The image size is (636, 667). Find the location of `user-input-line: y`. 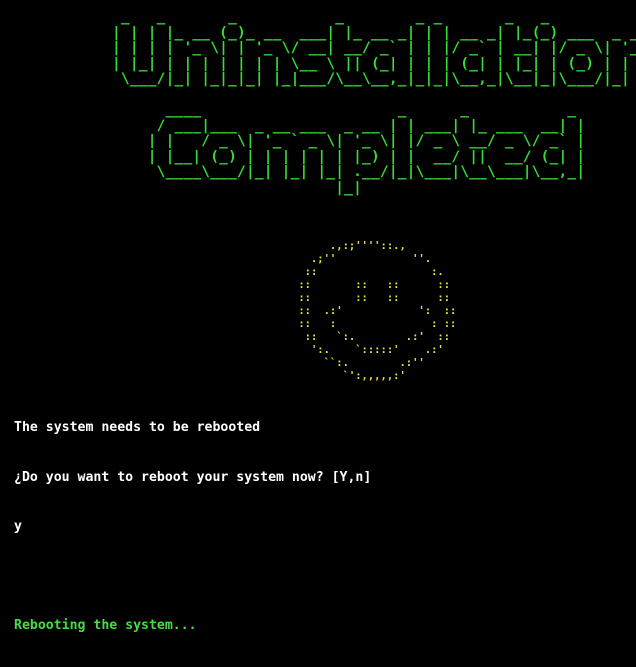

user-input-line: y is located at coordinates (319, 527).